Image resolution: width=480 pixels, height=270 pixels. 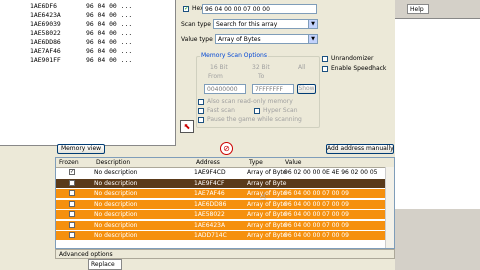 What do you see at coordinates (389, 207) in the screenshot?
I see `address-list-scrollbar` at bounding box center [389, 207].